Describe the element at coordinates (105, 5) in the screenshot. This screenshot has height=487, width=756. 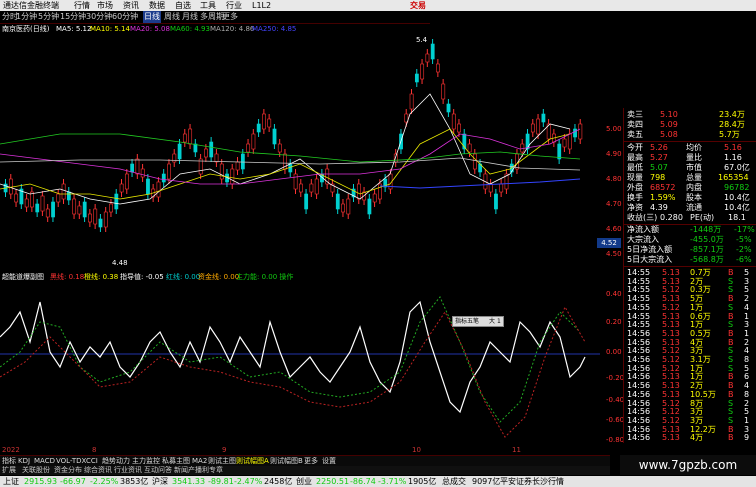
I see `menu-item-market: 市场` at that location.